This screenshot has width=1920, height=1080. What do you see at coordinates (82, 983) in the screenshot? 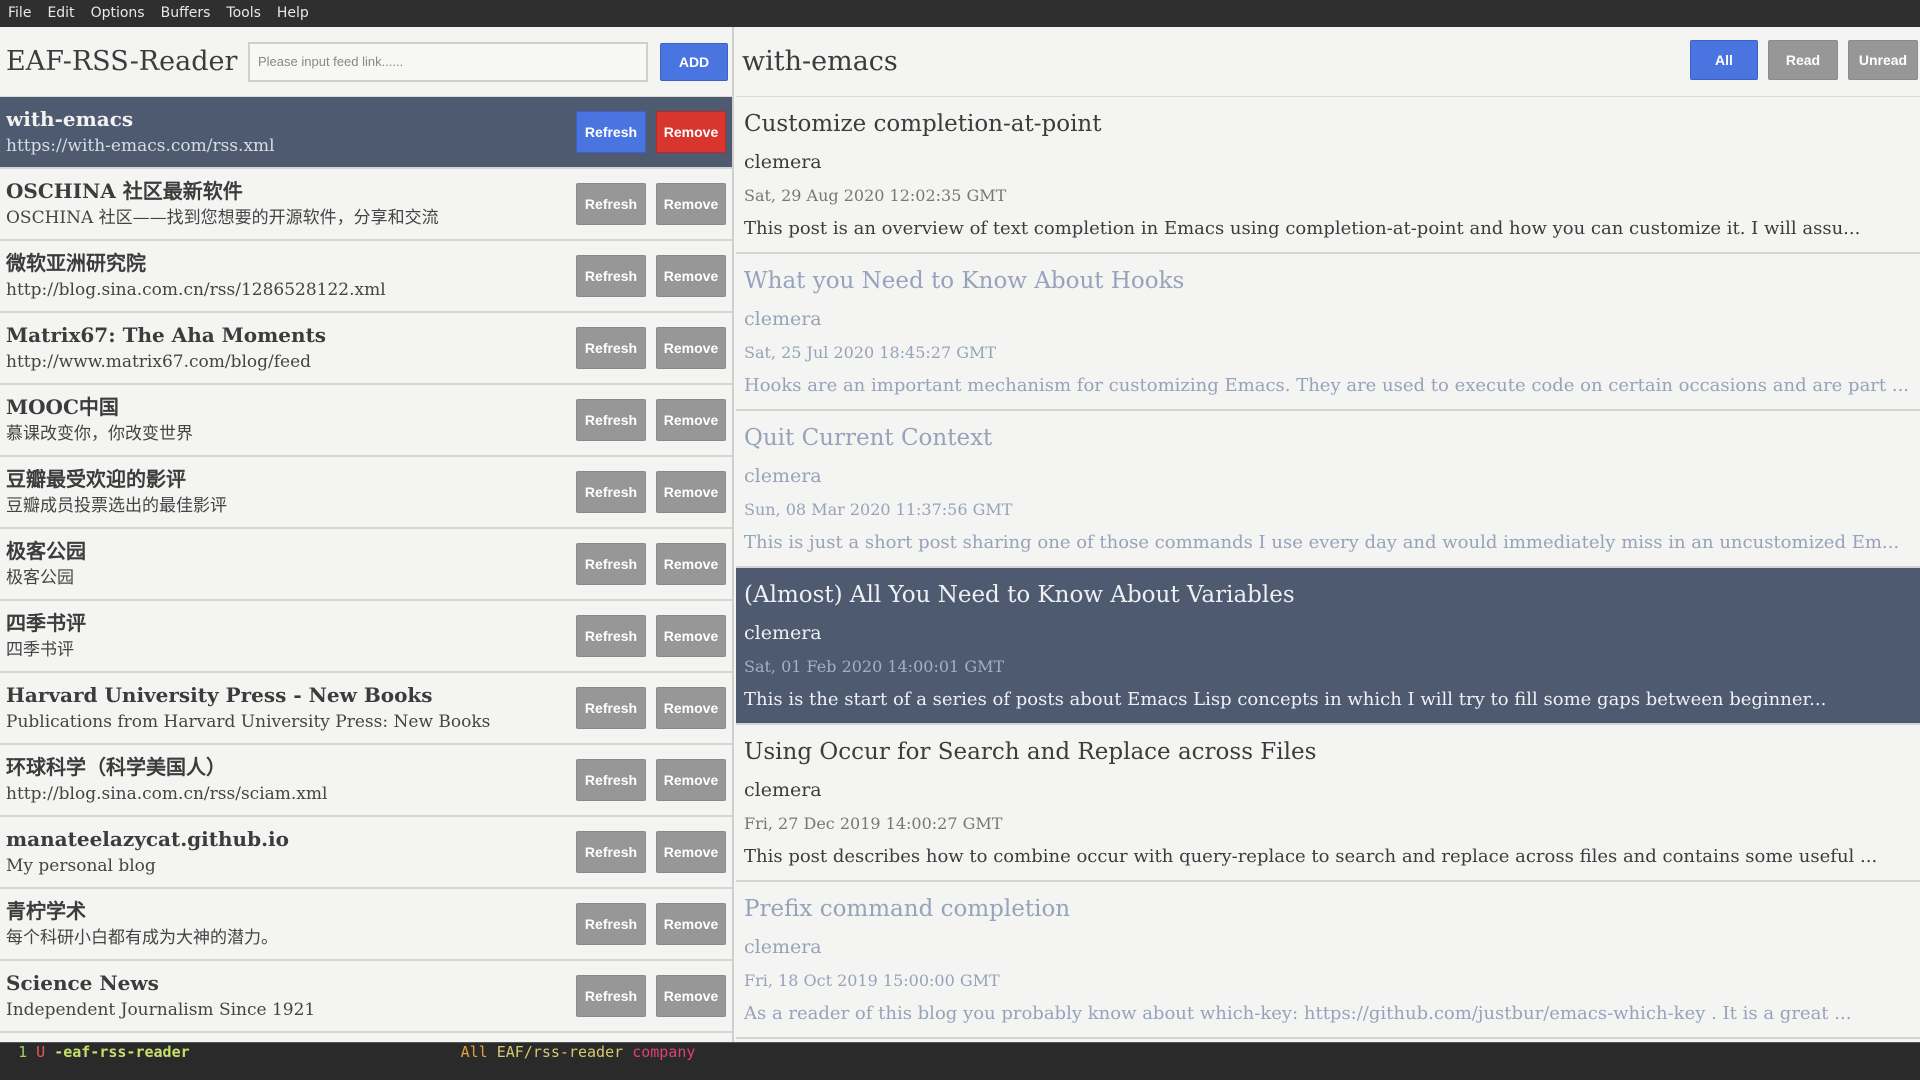
I see `feed-title: Science News` at bounding box center [82, 983].